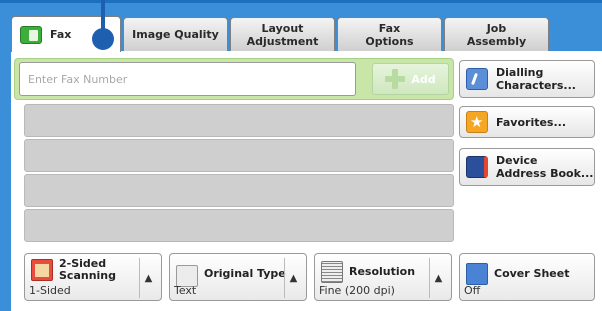  Describe the element at coordinates (382, 271) in the screenshot. I see `resolution-title: Resolution` at that location.